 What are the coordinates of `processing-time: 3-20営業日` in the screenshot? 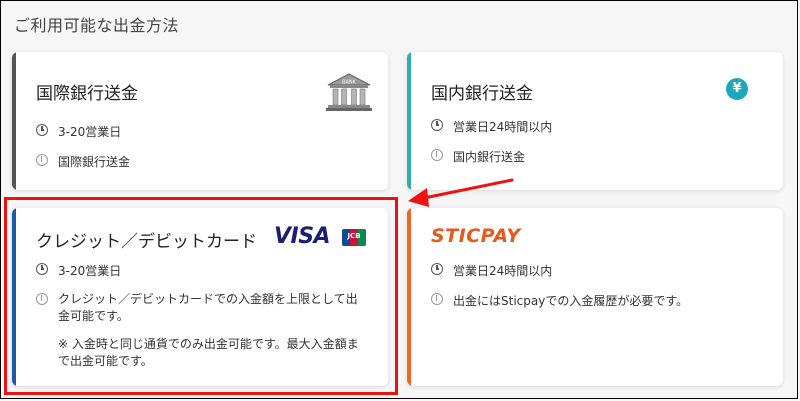 It's located at (78, 131).